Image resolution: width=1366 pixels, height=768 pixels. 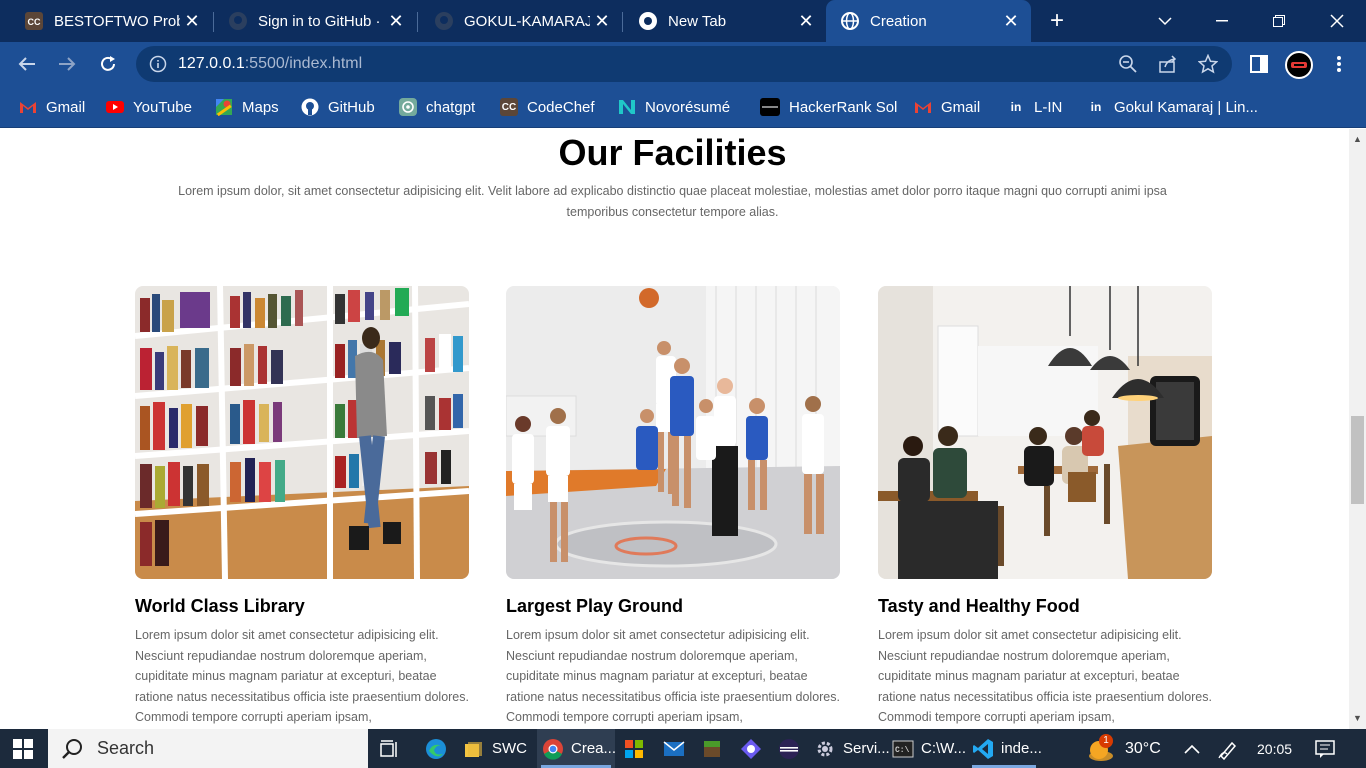 What do you see at coordinates (1279, 21) in the screenshot?
I see `restore-button` at bounding box center [1279, 21].